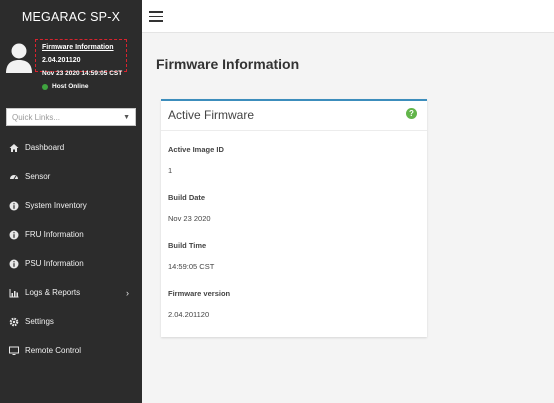 This screenshot has height=403, width=554. Describe the element at coordinates (196, 149) in the screenshot. I see `active-image-id-label: Active Image ID` at that location.